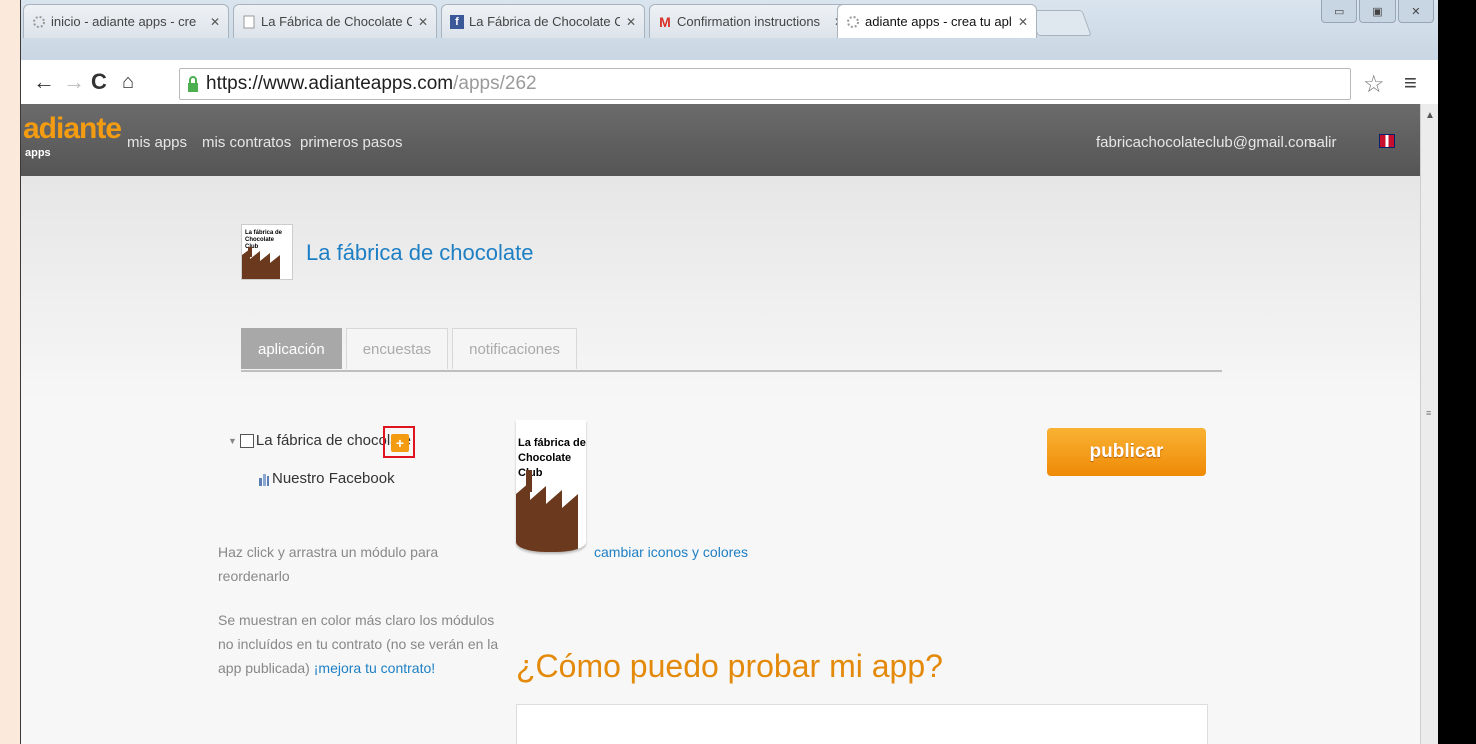 This screenshot has height=744, width=1476. I want to click on minimize-icon: ▭, so click(1339, 11).